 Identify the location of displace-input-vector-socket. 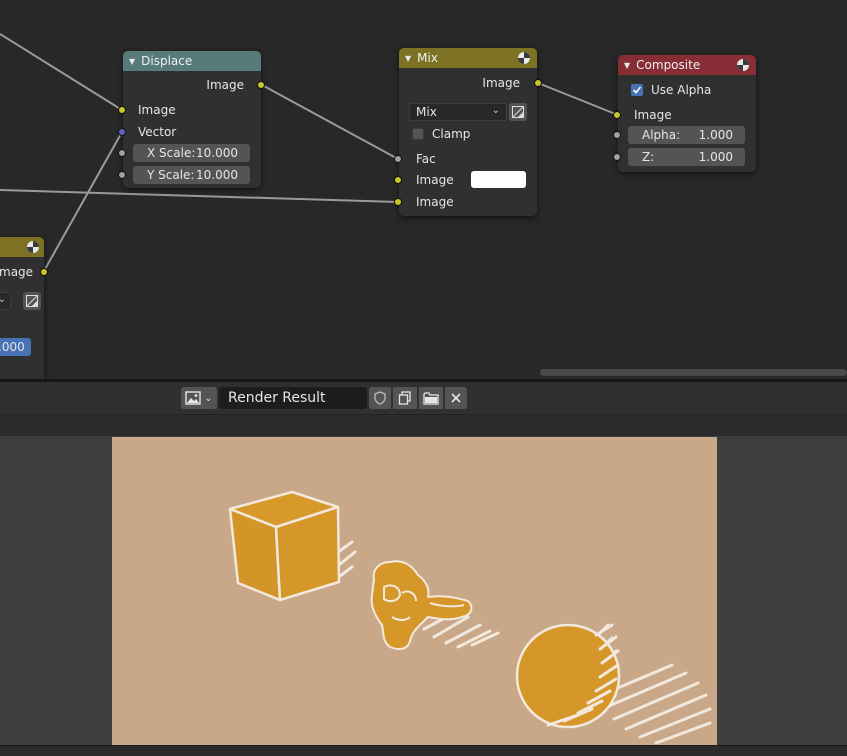
(122, 132).